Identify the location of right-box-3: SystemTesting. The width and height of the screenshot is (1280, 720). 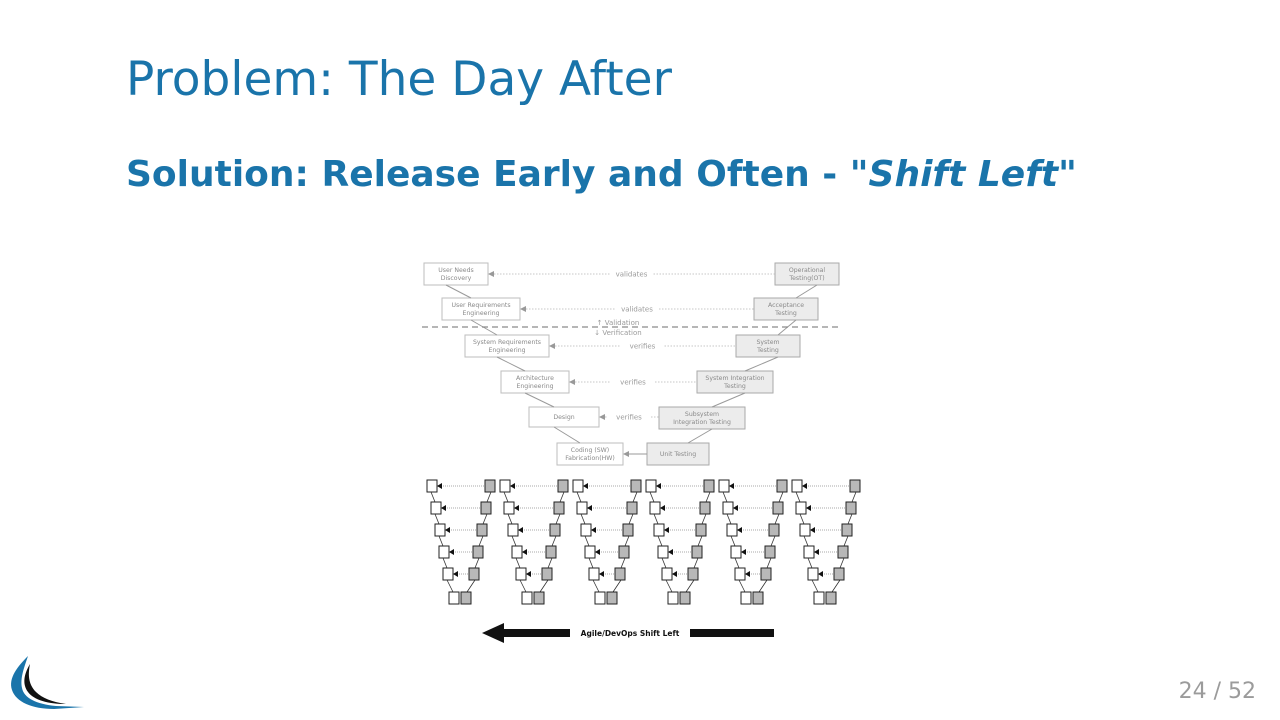
(768, 346).